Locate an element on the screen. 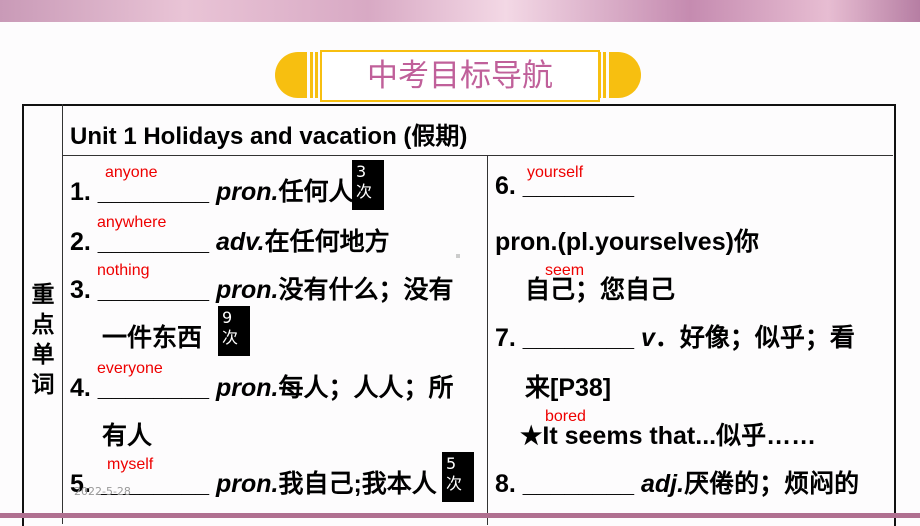 The width and height of the screenshot is (920, 526). definition: 没有什么；没有 is located at coordinates (366, 290).